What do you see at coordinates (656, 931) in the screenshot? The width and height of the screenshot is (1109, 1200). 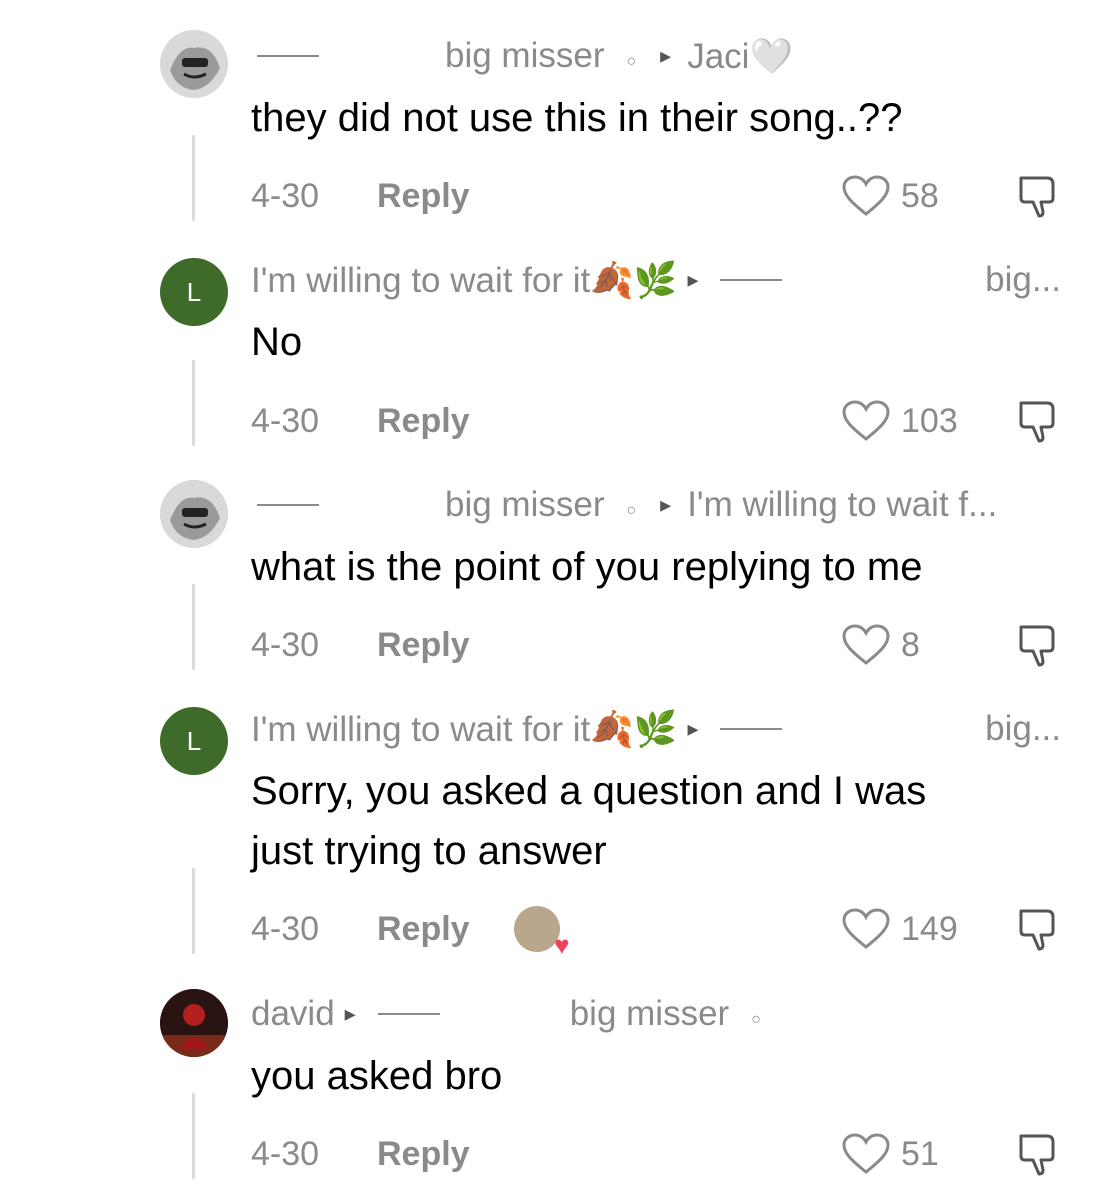 I see `comment-actions: 4-30 Reply ♥ 149` at bounding box center [656, 931].